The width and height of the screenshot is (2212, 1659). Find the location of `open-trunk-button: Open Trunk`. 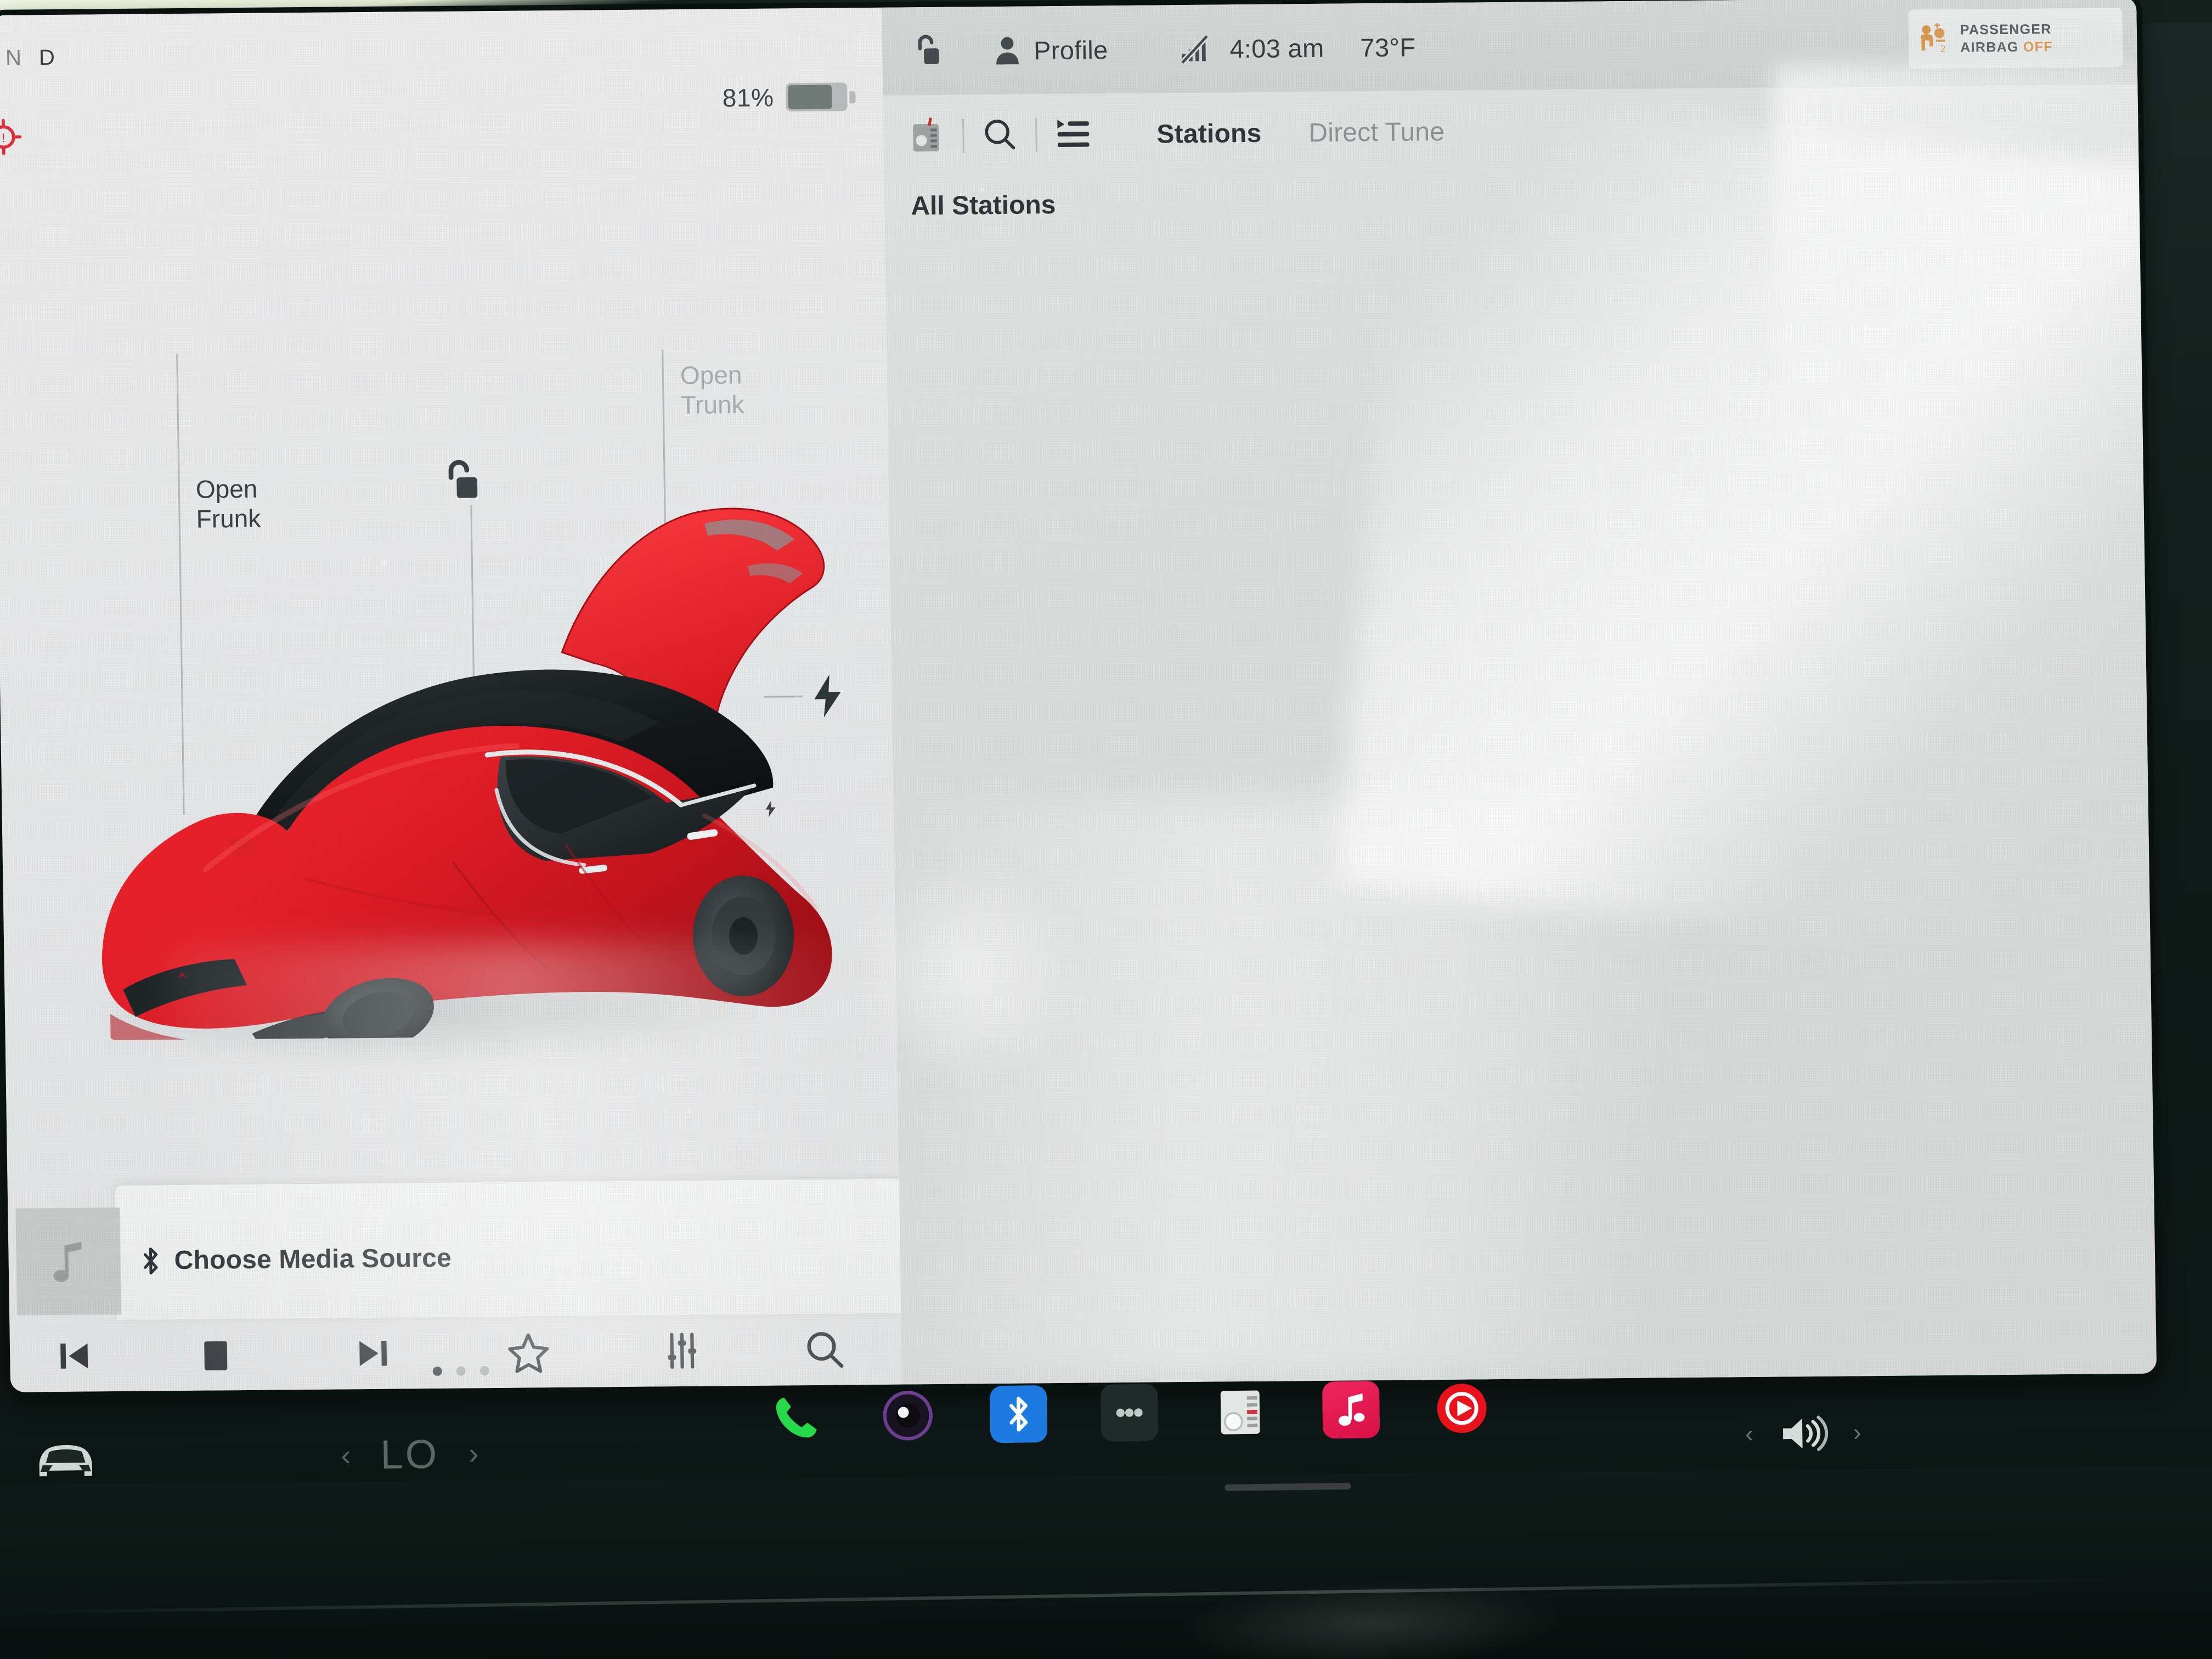

open-trunk-button: Open Trunk is located at coordinates (712, 390).